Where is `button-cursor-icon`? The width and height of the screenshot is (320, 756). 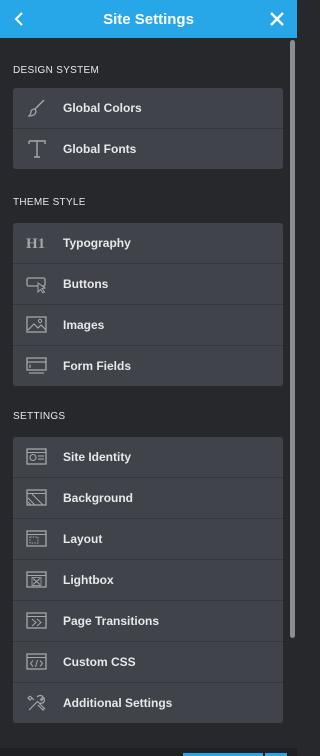 button-cursor-icon is located at coordinates (37, 284).